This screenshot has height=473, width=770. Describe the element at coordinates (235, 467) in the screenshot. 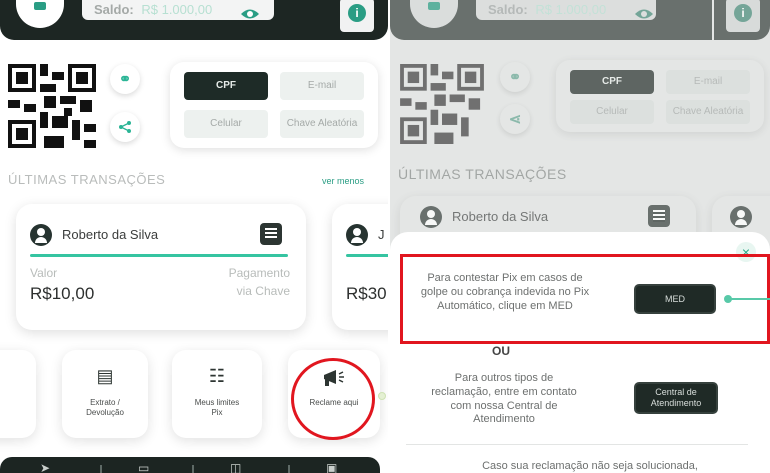

I see `wallet-icon: ◫` at that location.